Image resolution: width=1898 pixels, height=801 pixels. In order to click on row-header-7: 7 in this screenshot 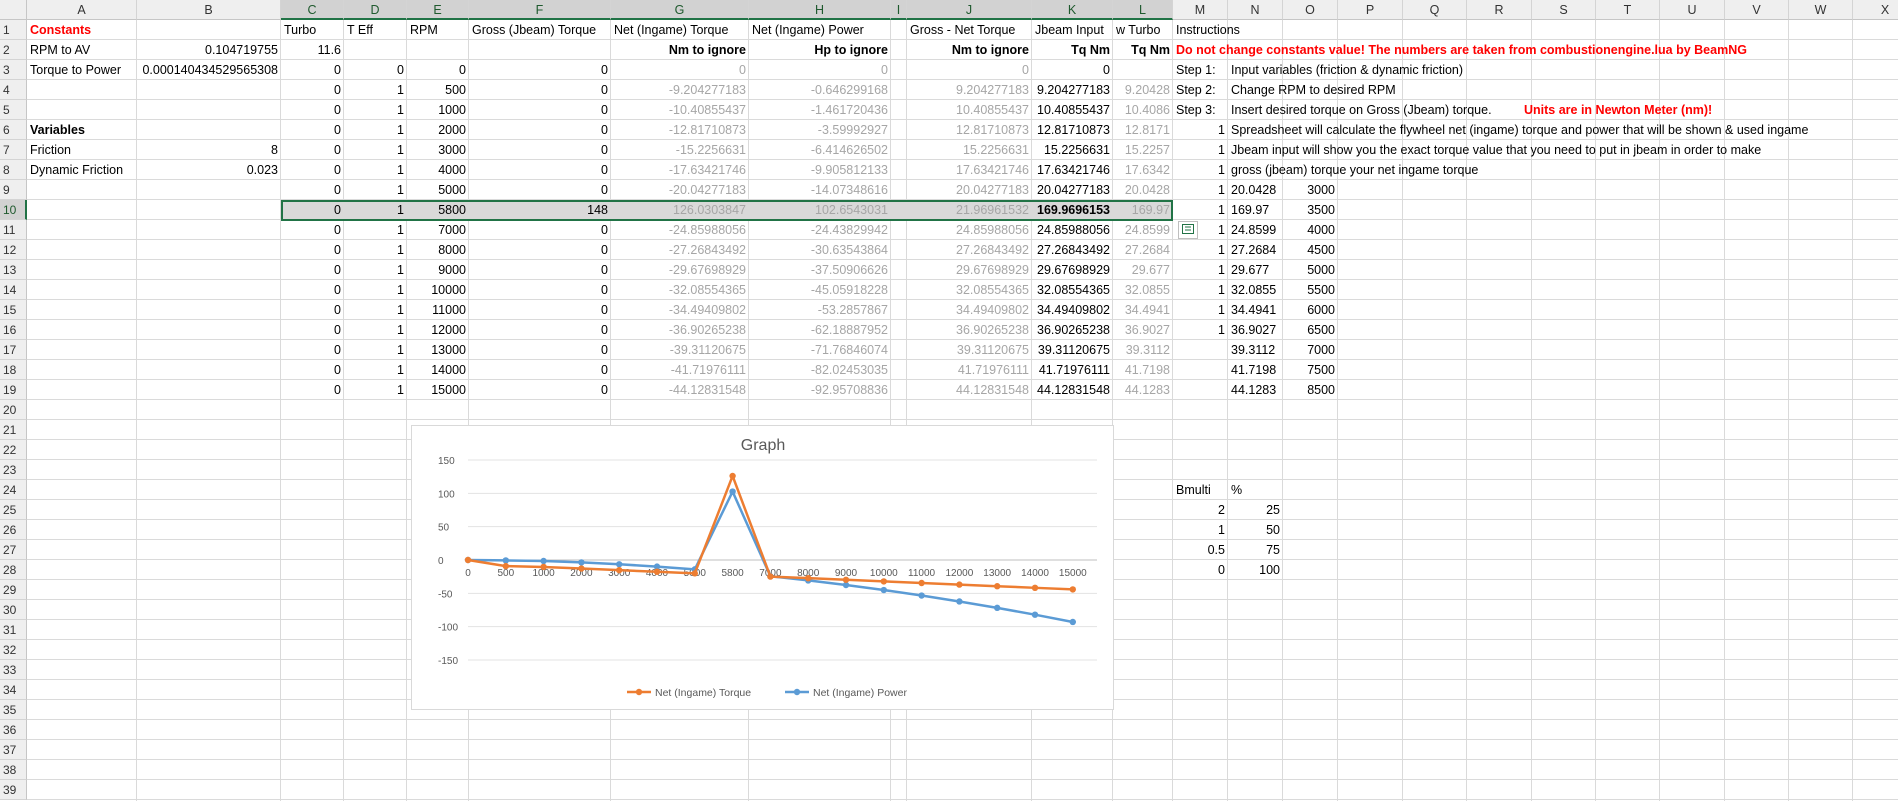, I will do `click(13, 150)`.